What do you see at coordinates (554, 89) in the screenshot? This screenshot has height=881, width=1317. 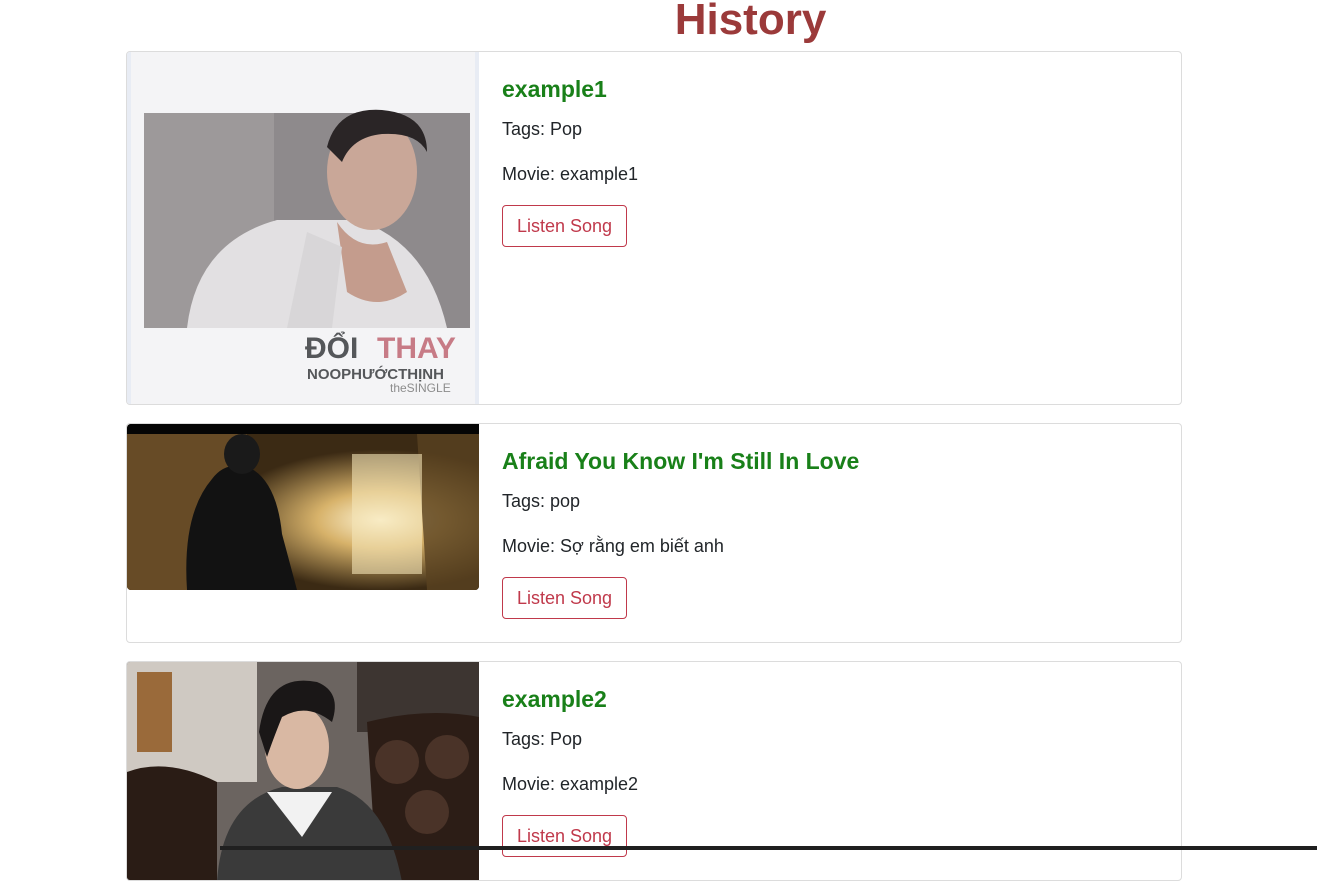 I see `song-title: example1` at bounding box center [554, 89].